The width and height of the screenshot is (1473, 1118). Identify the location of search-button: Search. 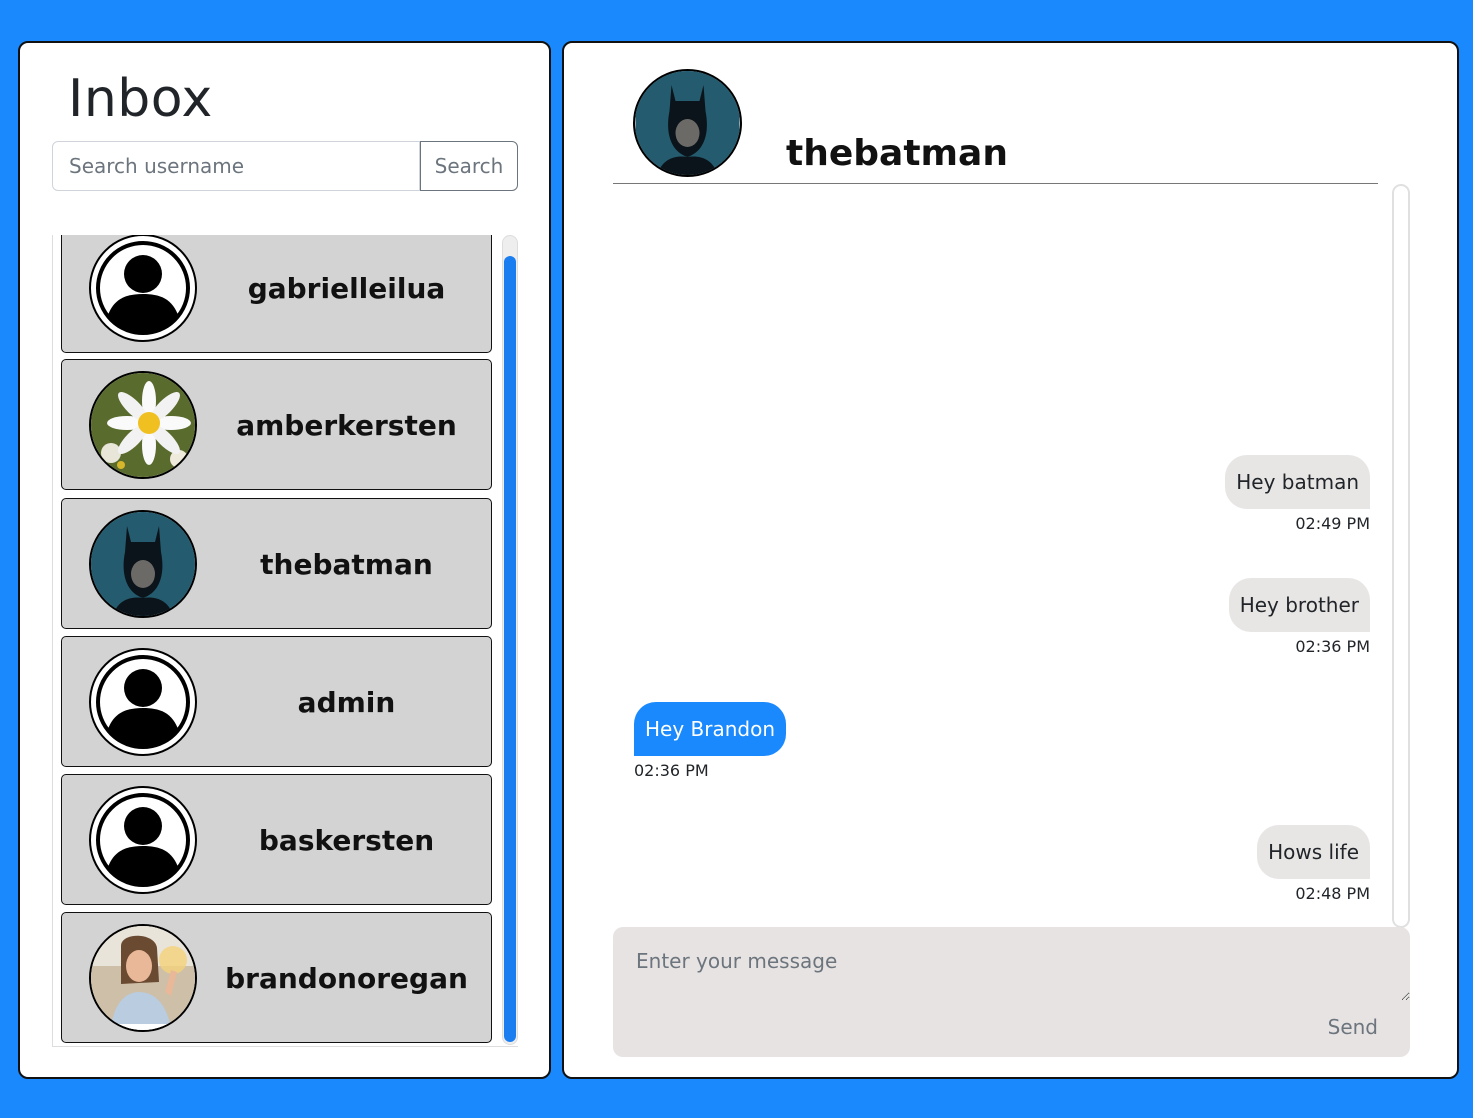
(469, 166).